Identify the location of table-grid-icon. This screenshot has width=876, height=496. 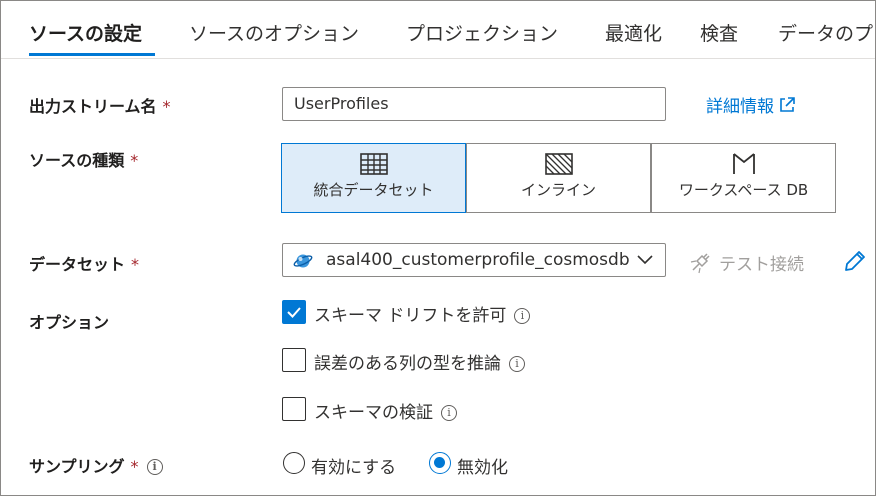
(373, 164).